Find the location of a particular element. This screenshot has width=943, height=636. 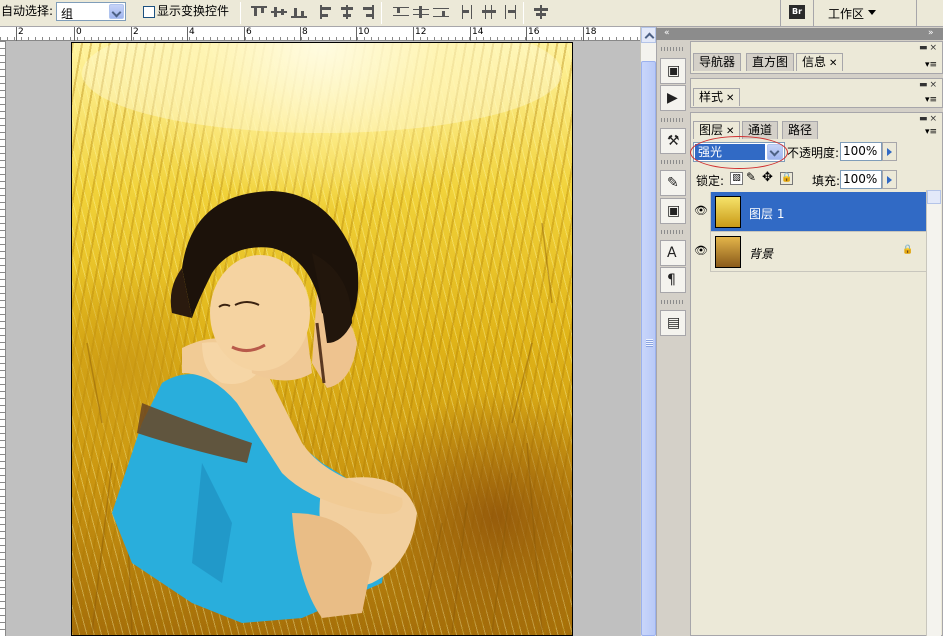

ruler-label: 10 is located at coordinates (364, 32).